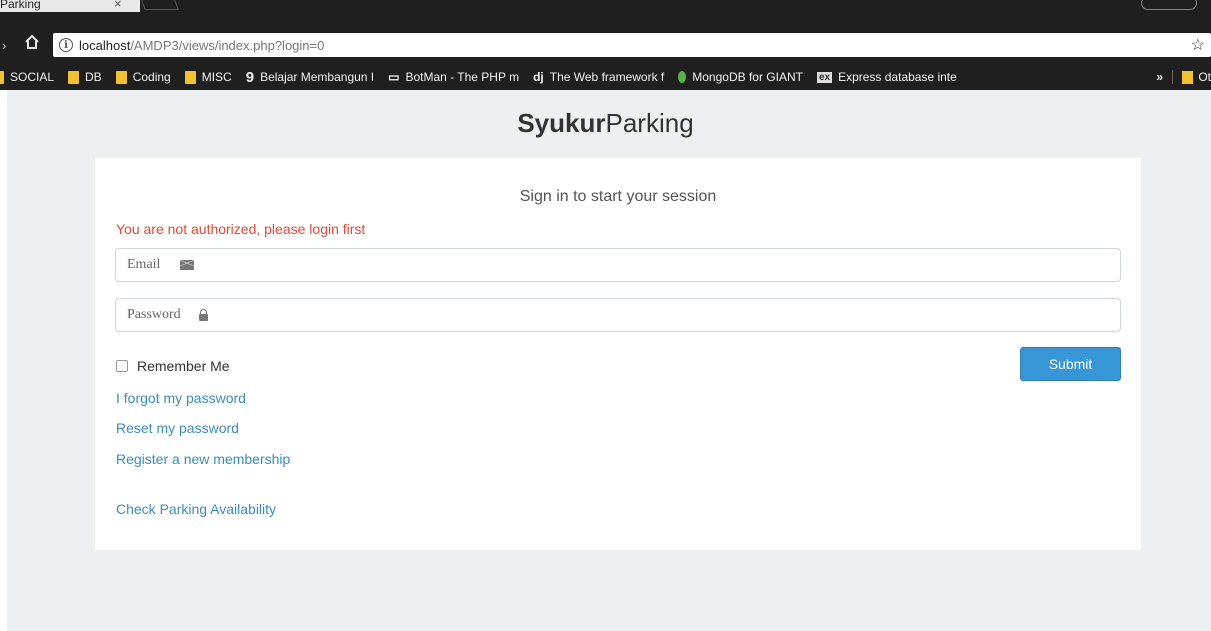 The image size is (1211, 631). I want to click on bookmark-label: DB, so click(93, 77).